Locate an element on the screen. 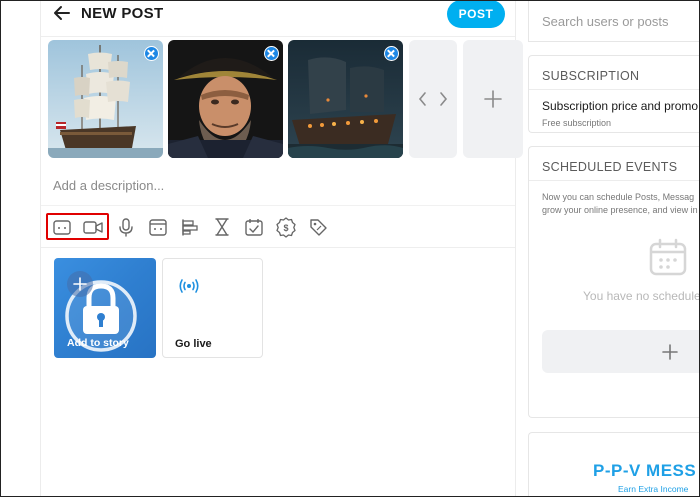 This screenshot has height=497, width=700. calendar-icon is located at coordinates (668, 257).